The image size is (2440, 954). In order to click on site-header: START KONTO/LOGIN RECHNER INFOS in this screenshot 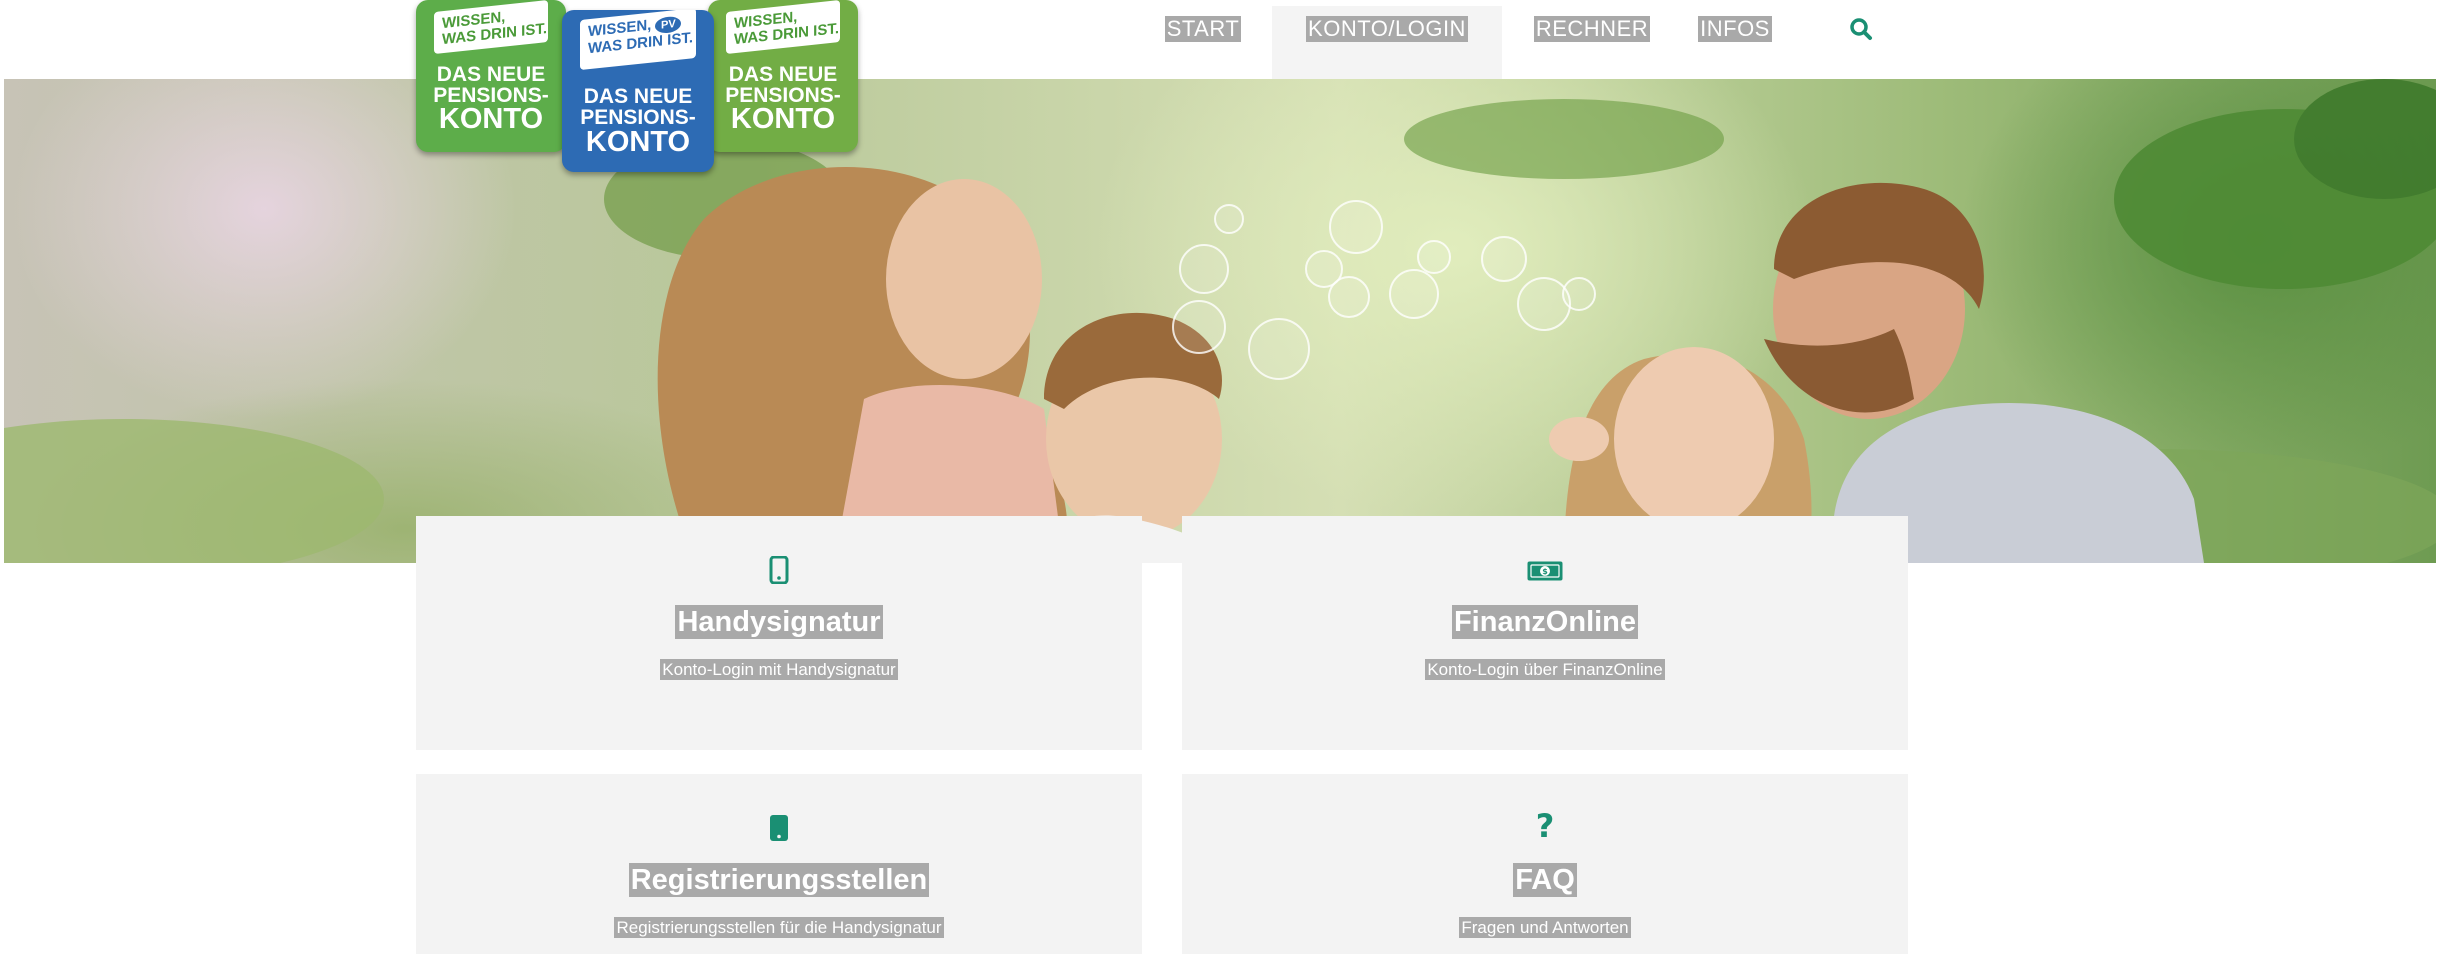, I will do `click(1220, 39)`.